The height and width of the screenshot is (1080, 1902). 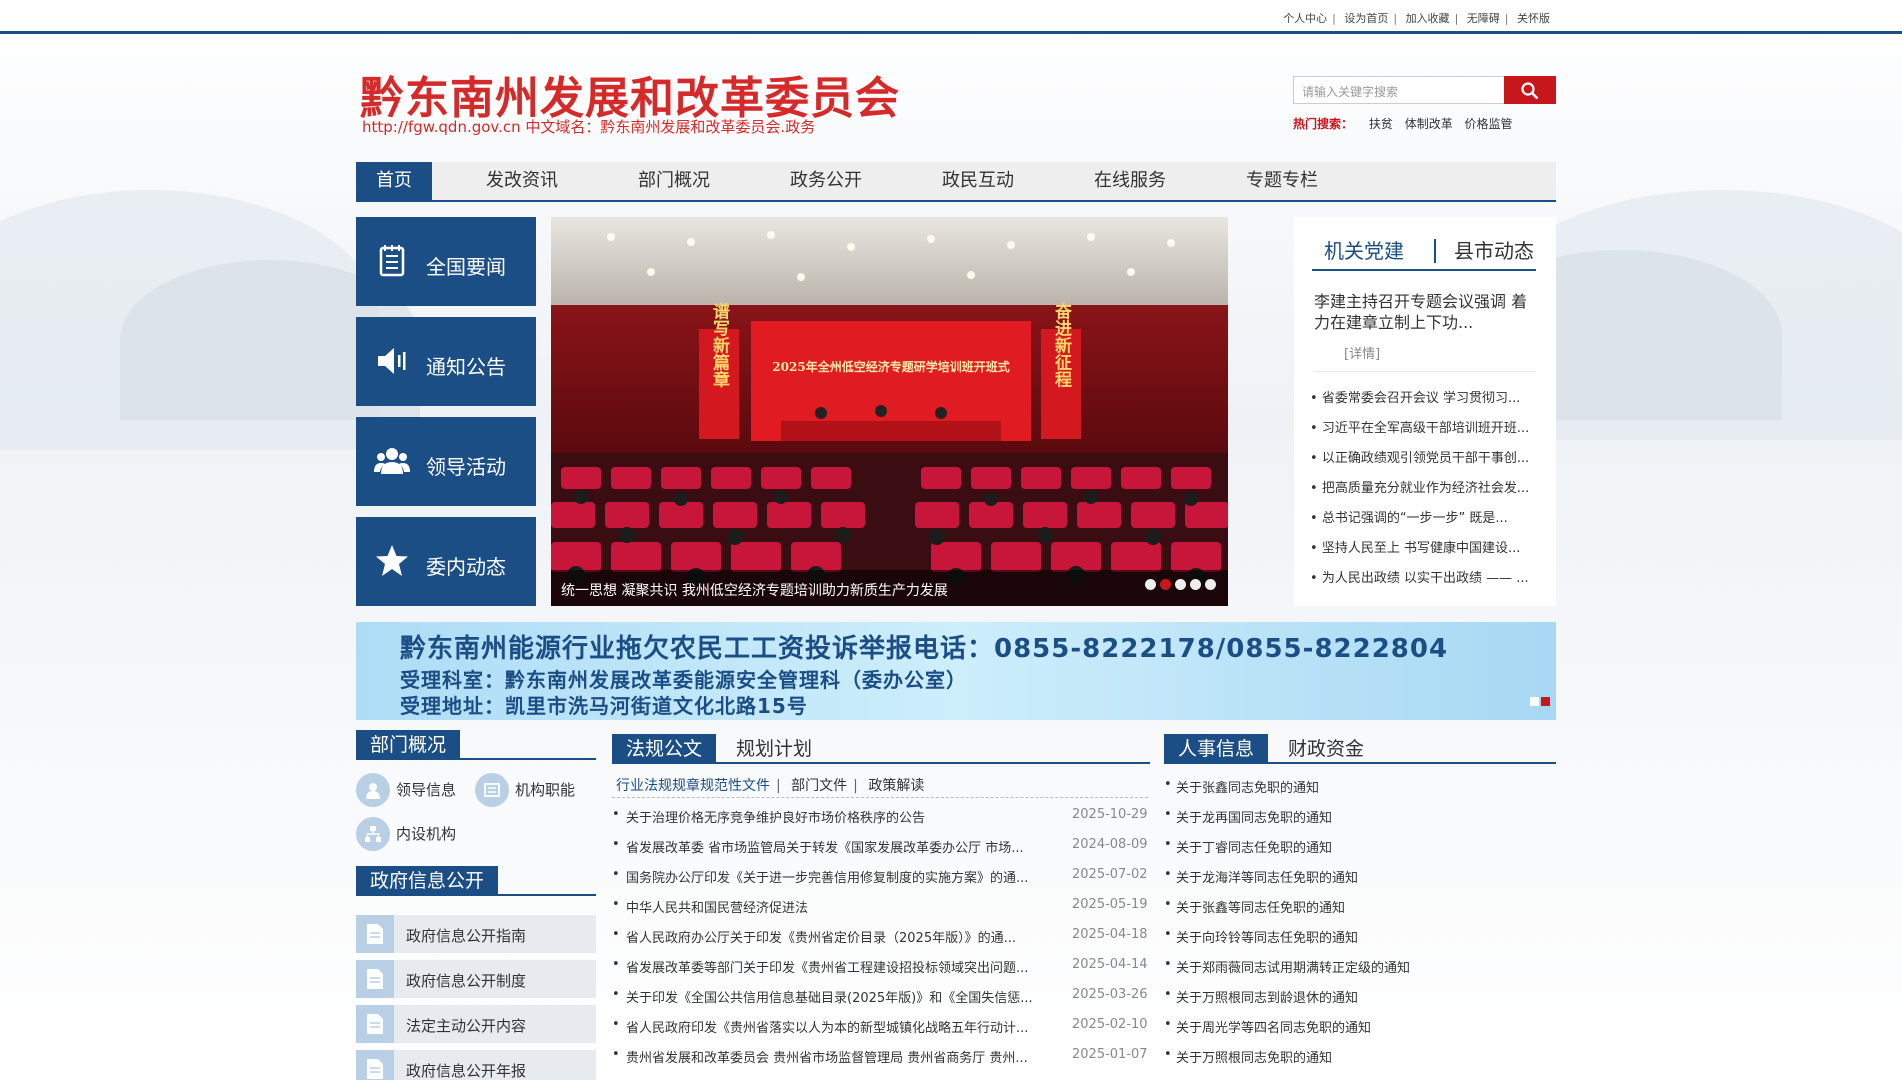 I want to click on list-item: • 关于龙海洋等同志任免职的通知, so click(x=1359, y=875).